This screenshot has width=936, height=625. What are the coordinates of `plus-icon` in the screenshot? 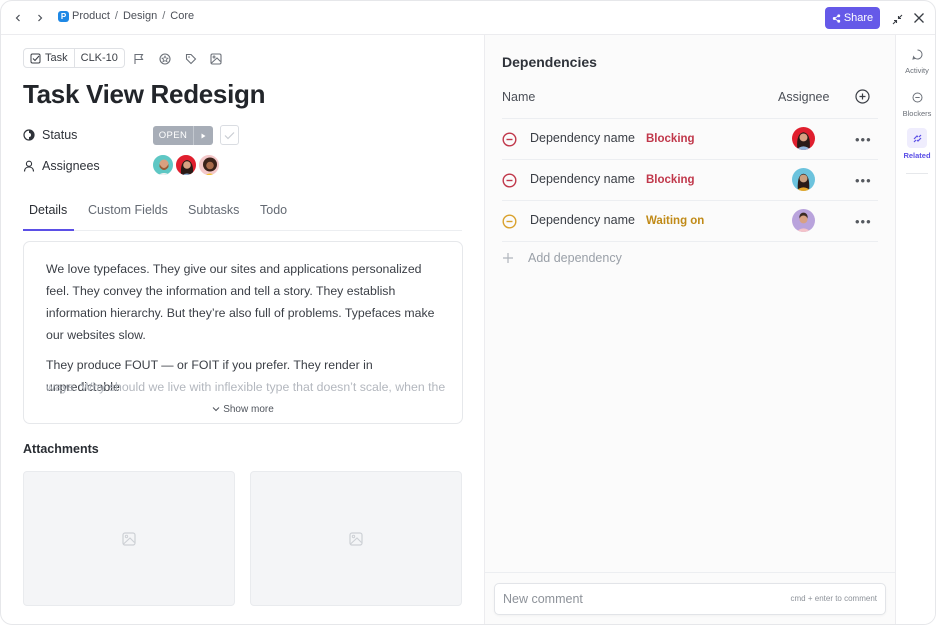 It's located at (508, 258).